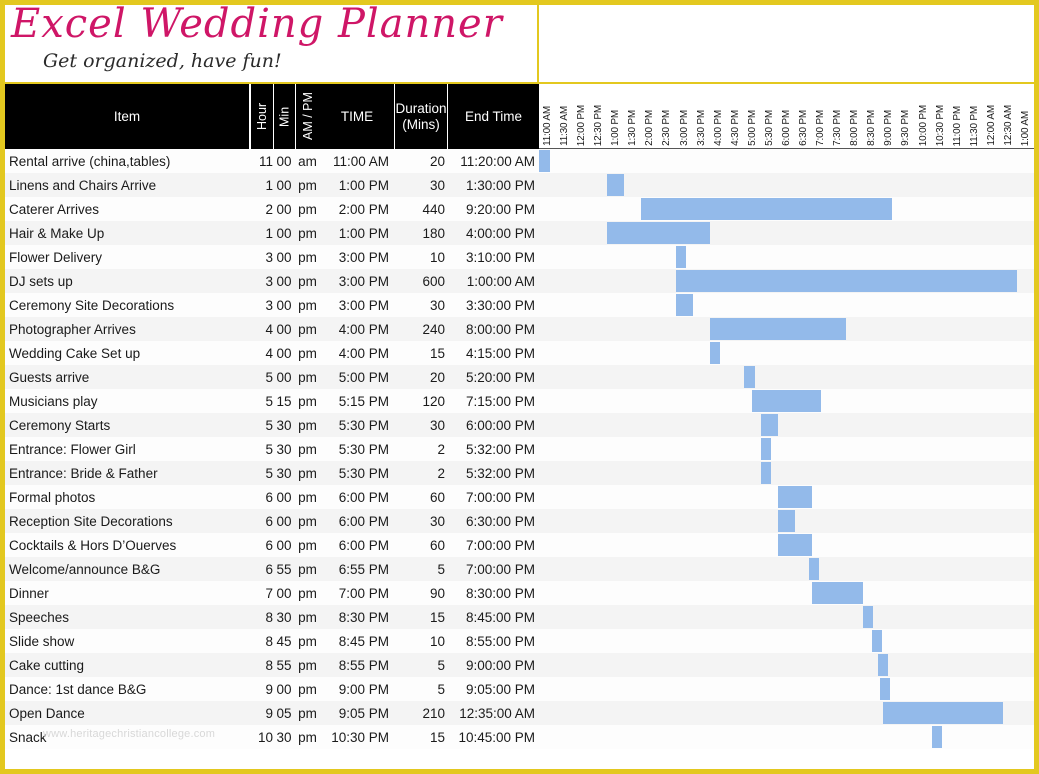 The height and width of the screenshot is (774, 1039). What do you see at coordinates (47, 713) in the screenshot?
I see `cell-item: Open Dance` at bounding box center [47, 713].